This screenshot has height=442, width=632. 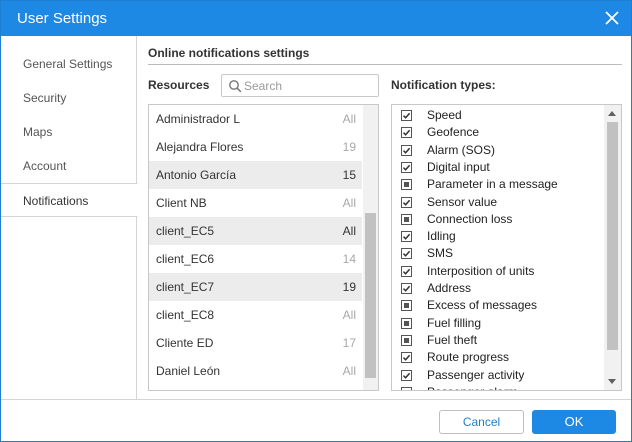 I want to click on sidebar-item-notifications: Notifications, so click(x=69, y=200).